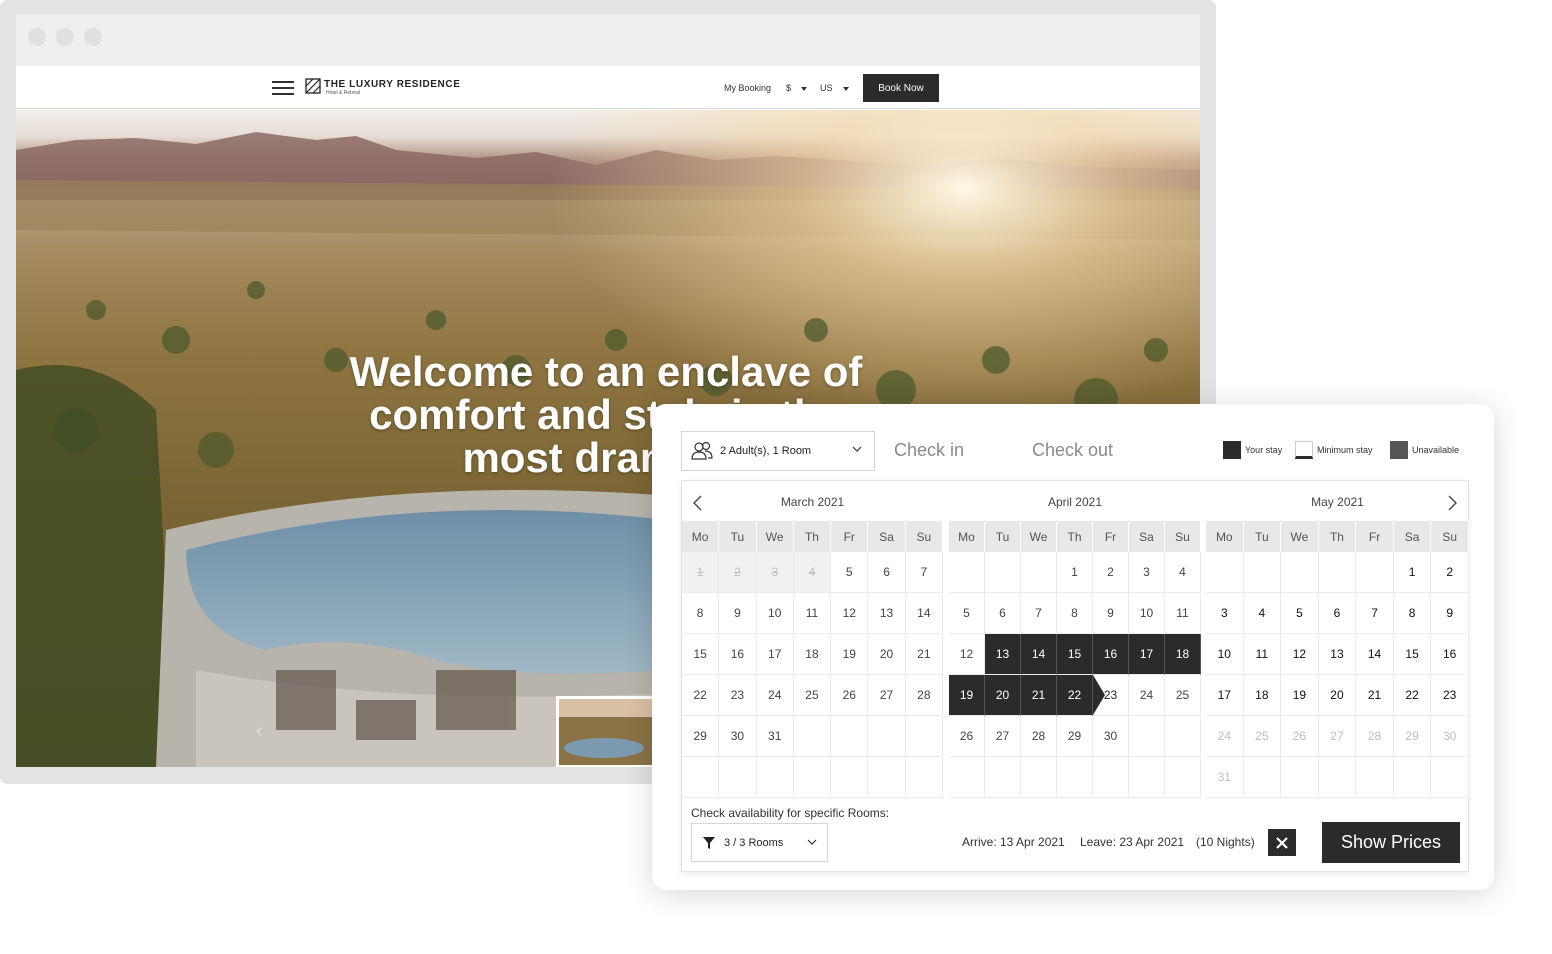  Describe the element at coordinates (283, 88) in the screenshot. I see `hamburger-menu-icon` at that location.